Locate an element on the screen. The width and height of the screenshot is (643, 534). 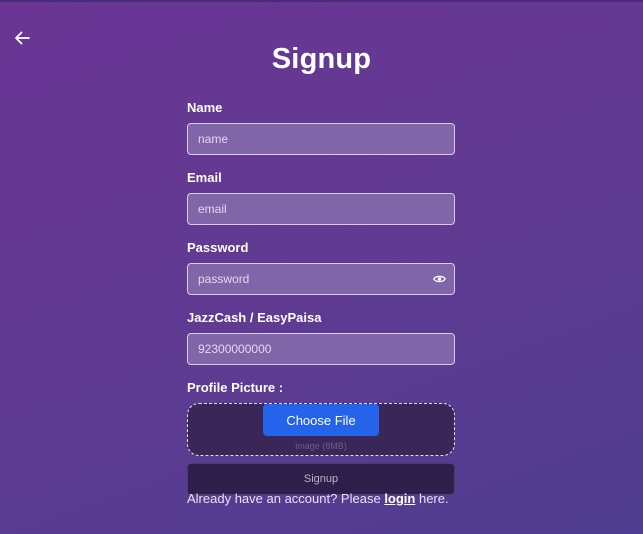
page-title: Signup is located at coordinates (321, 59).